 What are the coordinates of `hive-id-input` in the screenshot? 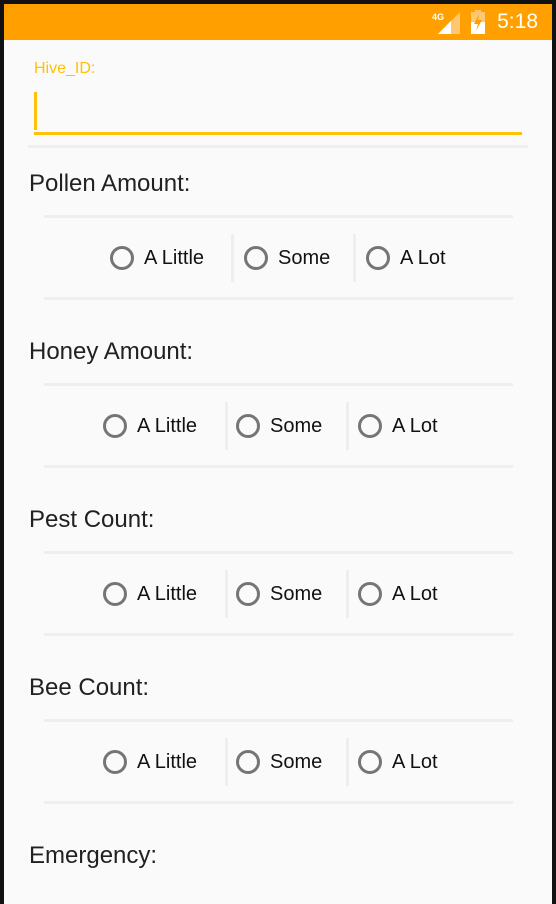 It's located at (278, 112).